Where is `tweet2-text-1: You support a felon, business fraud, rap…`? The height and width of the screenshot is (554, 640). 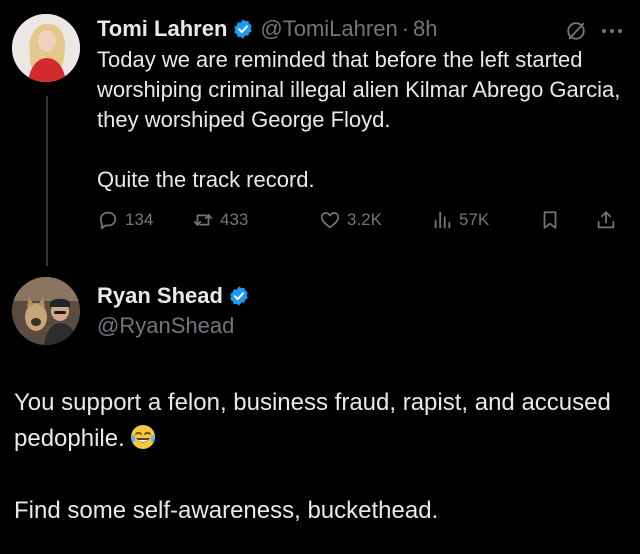
tweet2-text-1: You support a felon, business fraud, rap… is located at coordinates (312, 420).